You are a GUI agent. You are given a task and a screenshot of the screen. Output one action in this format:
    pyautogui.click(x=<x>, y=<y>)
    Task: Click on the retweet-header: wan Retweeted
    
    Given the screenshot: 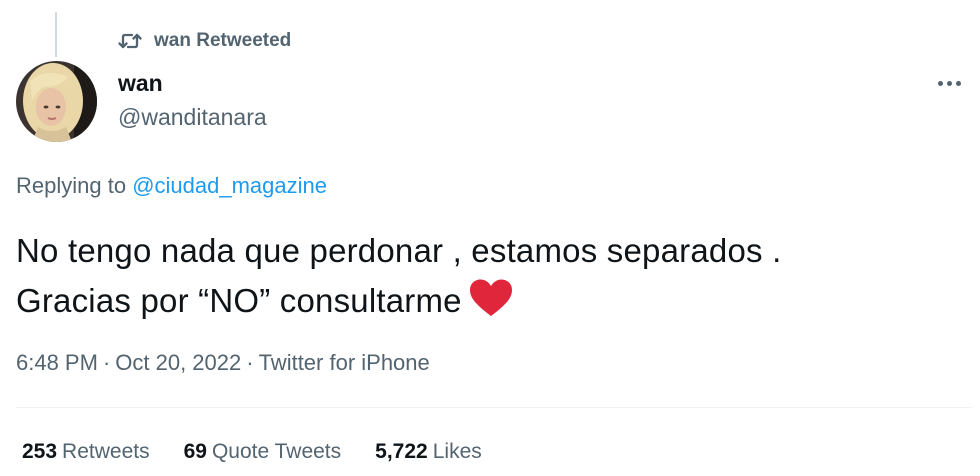 What is the action you would take?
    pyautogui.click(x=204, y=41)
    